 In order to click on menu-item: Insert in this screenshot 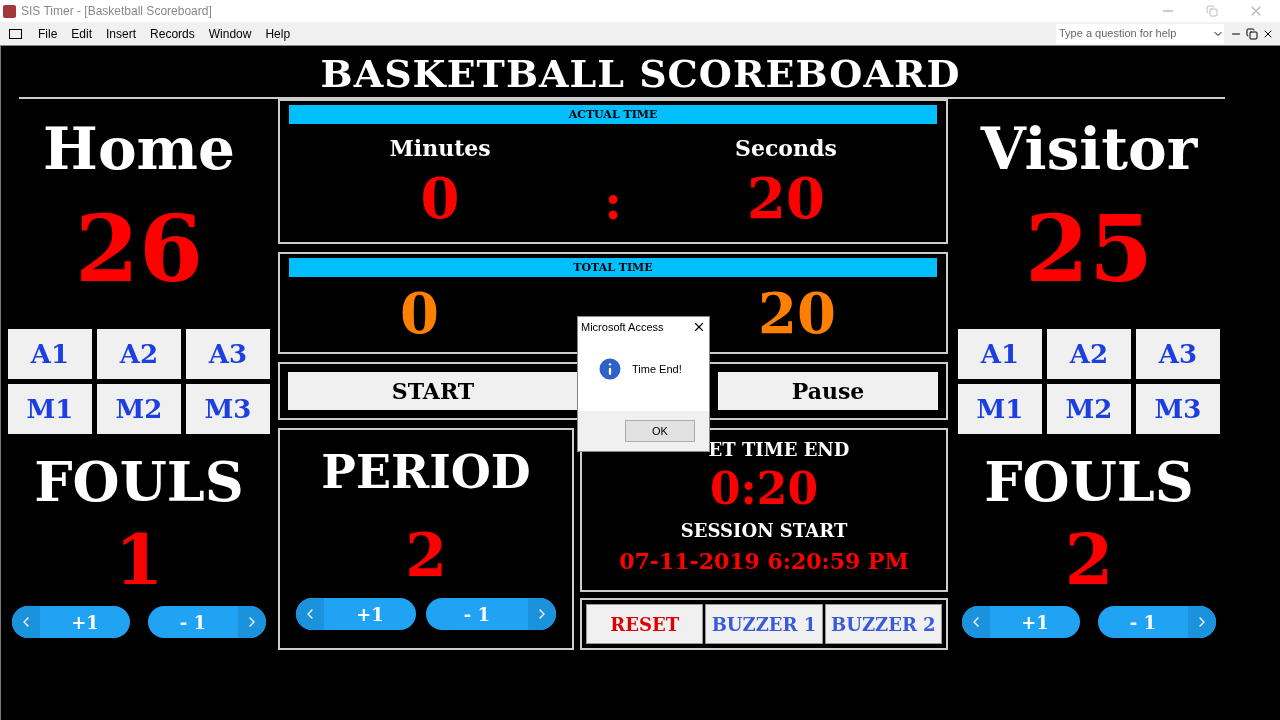, I will do `click(121, 33)`.